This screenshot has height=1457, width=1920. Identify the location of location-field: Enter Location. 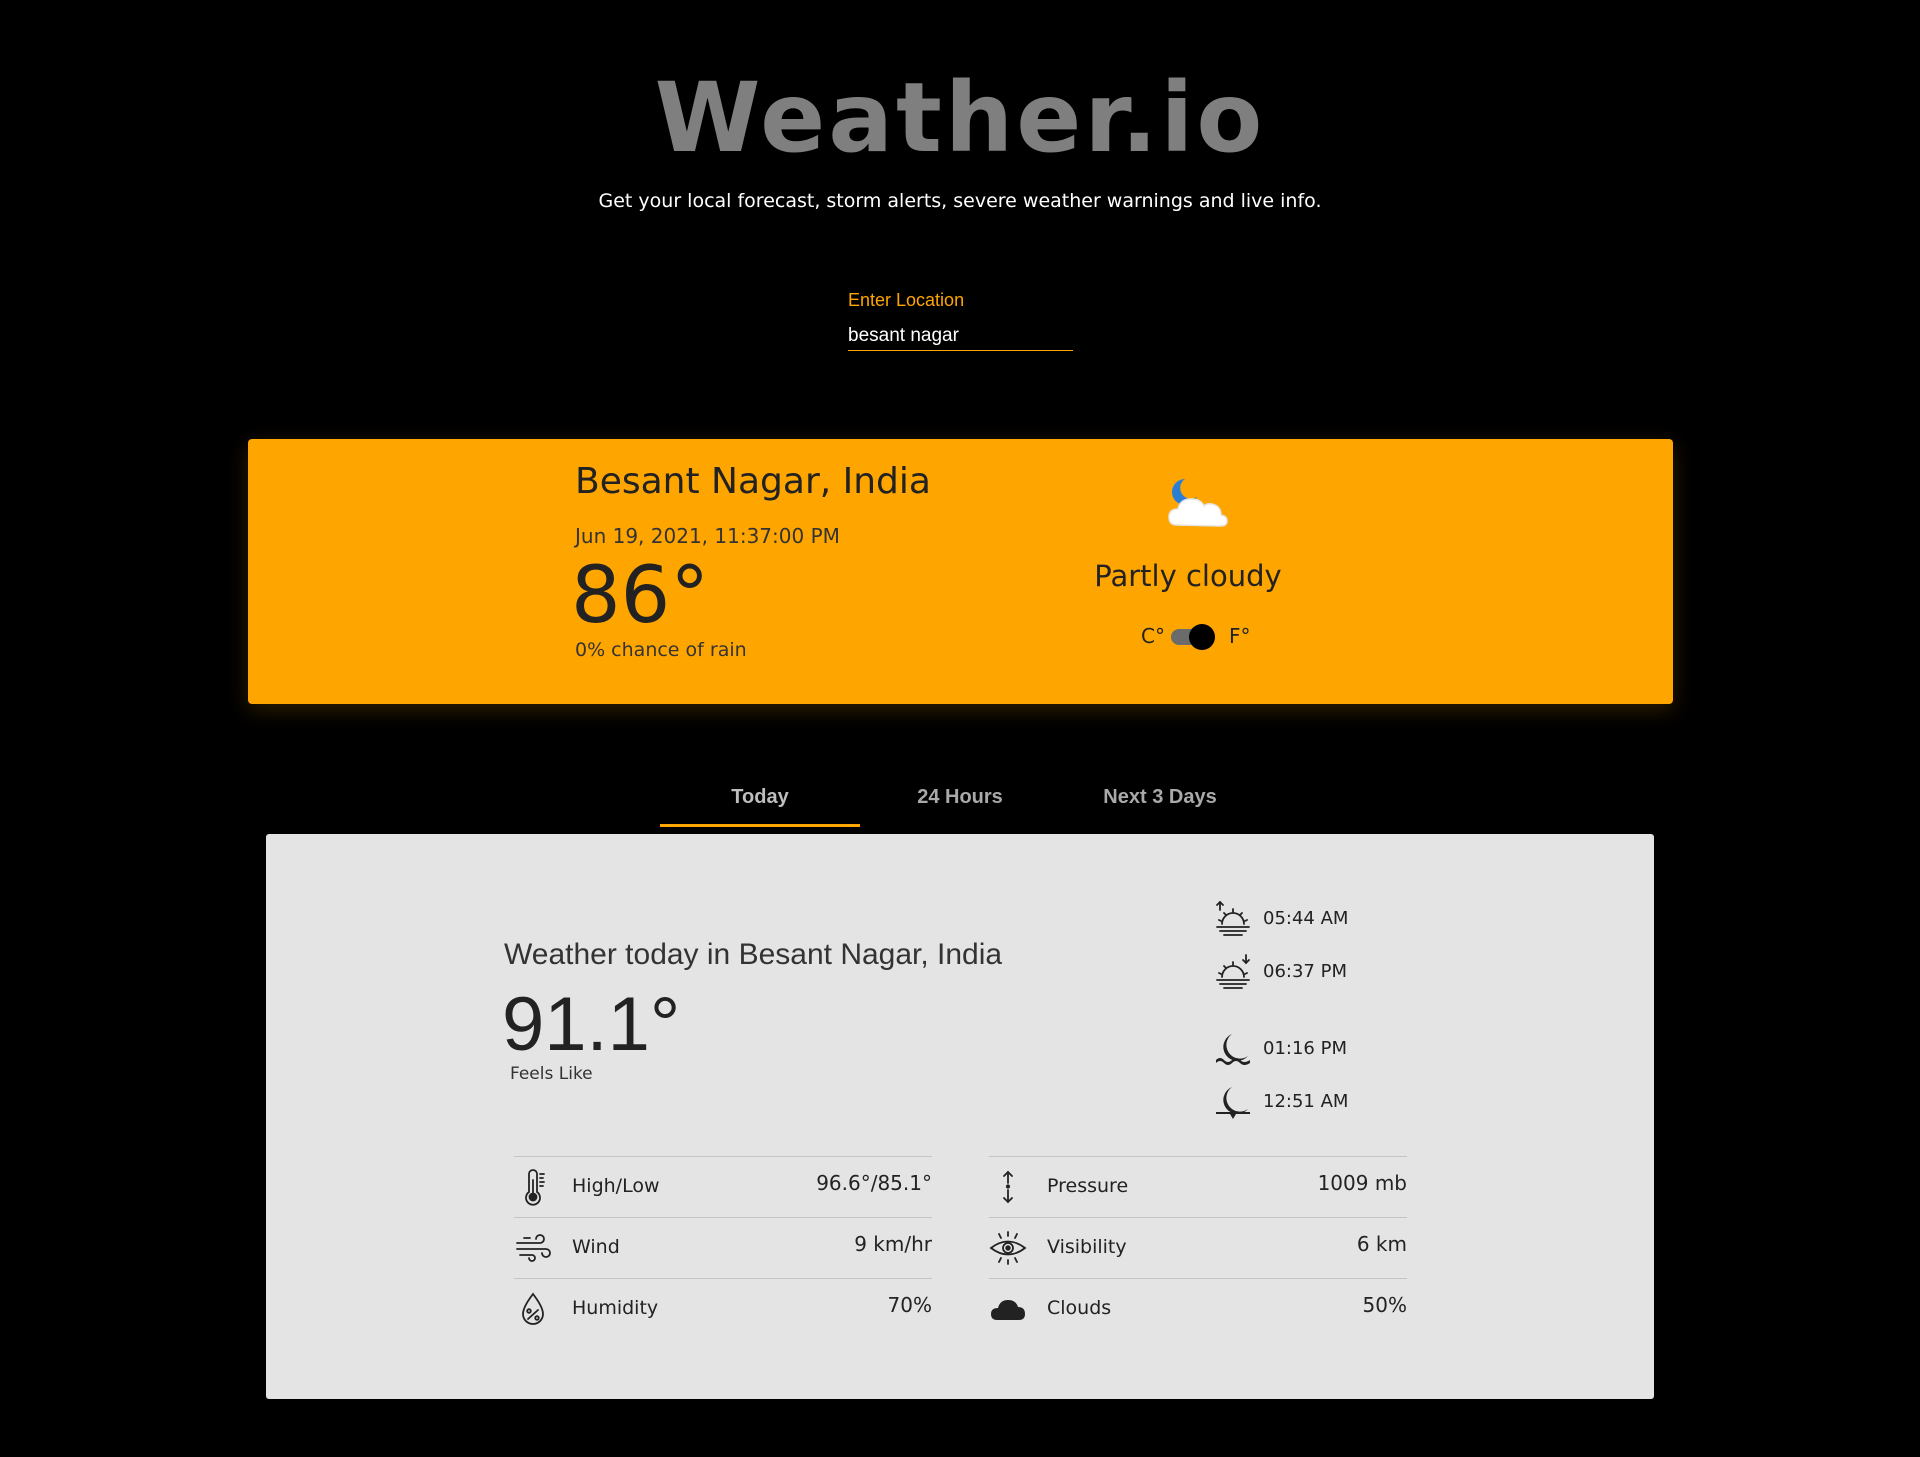
(960, 322).